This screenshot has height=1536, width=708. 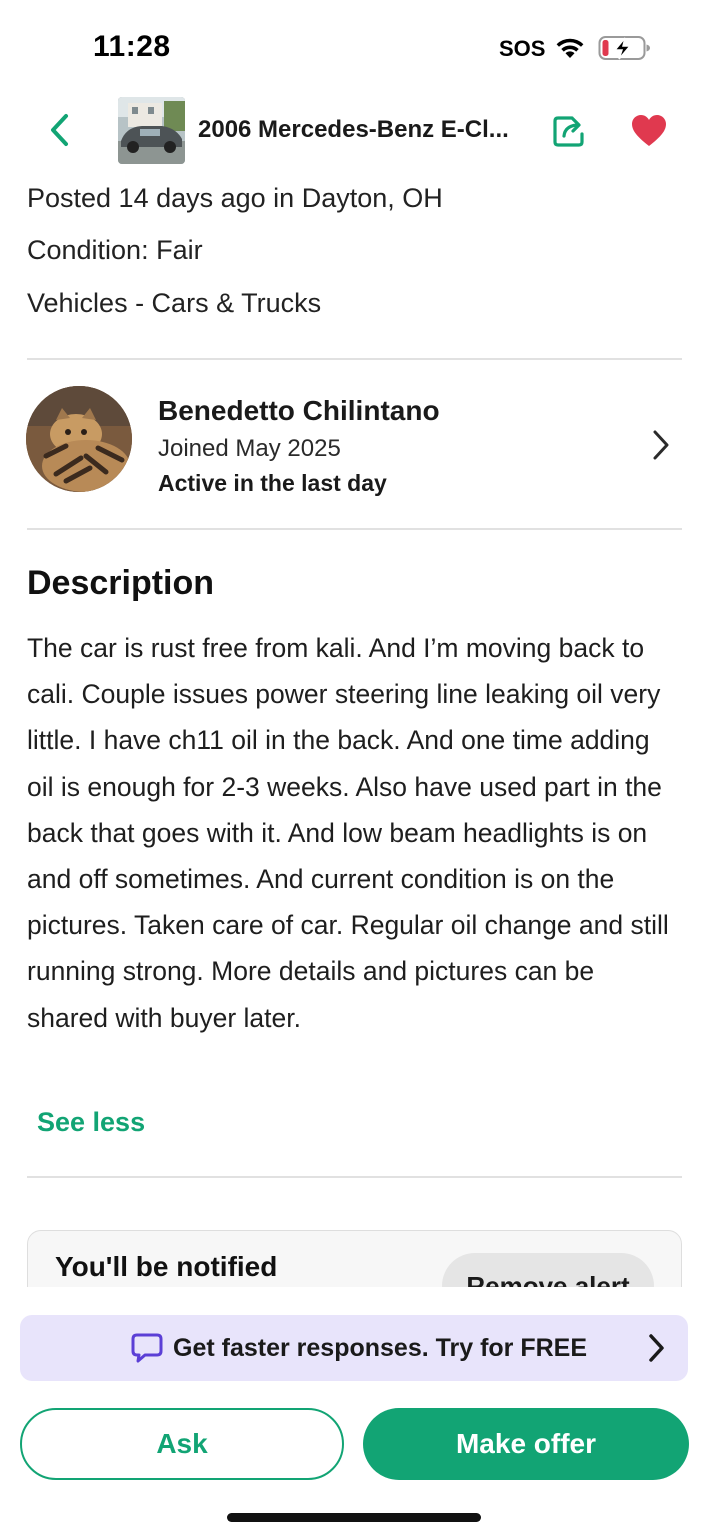 What do you see at coordinates (624, 48) in the screenshot?
I see `battery-icon` at bounding box center [624, 48].